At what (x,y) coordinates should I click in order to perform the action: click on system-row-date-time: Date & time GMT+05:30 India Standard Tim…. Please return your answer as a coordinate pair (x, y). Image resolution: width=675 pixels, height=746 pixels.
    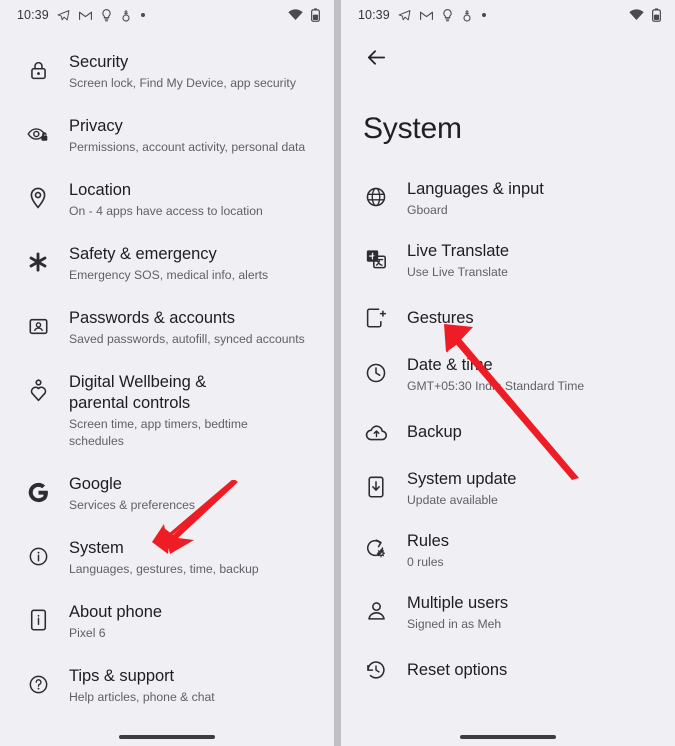
    Looking at the image, I should click on (508, 375).